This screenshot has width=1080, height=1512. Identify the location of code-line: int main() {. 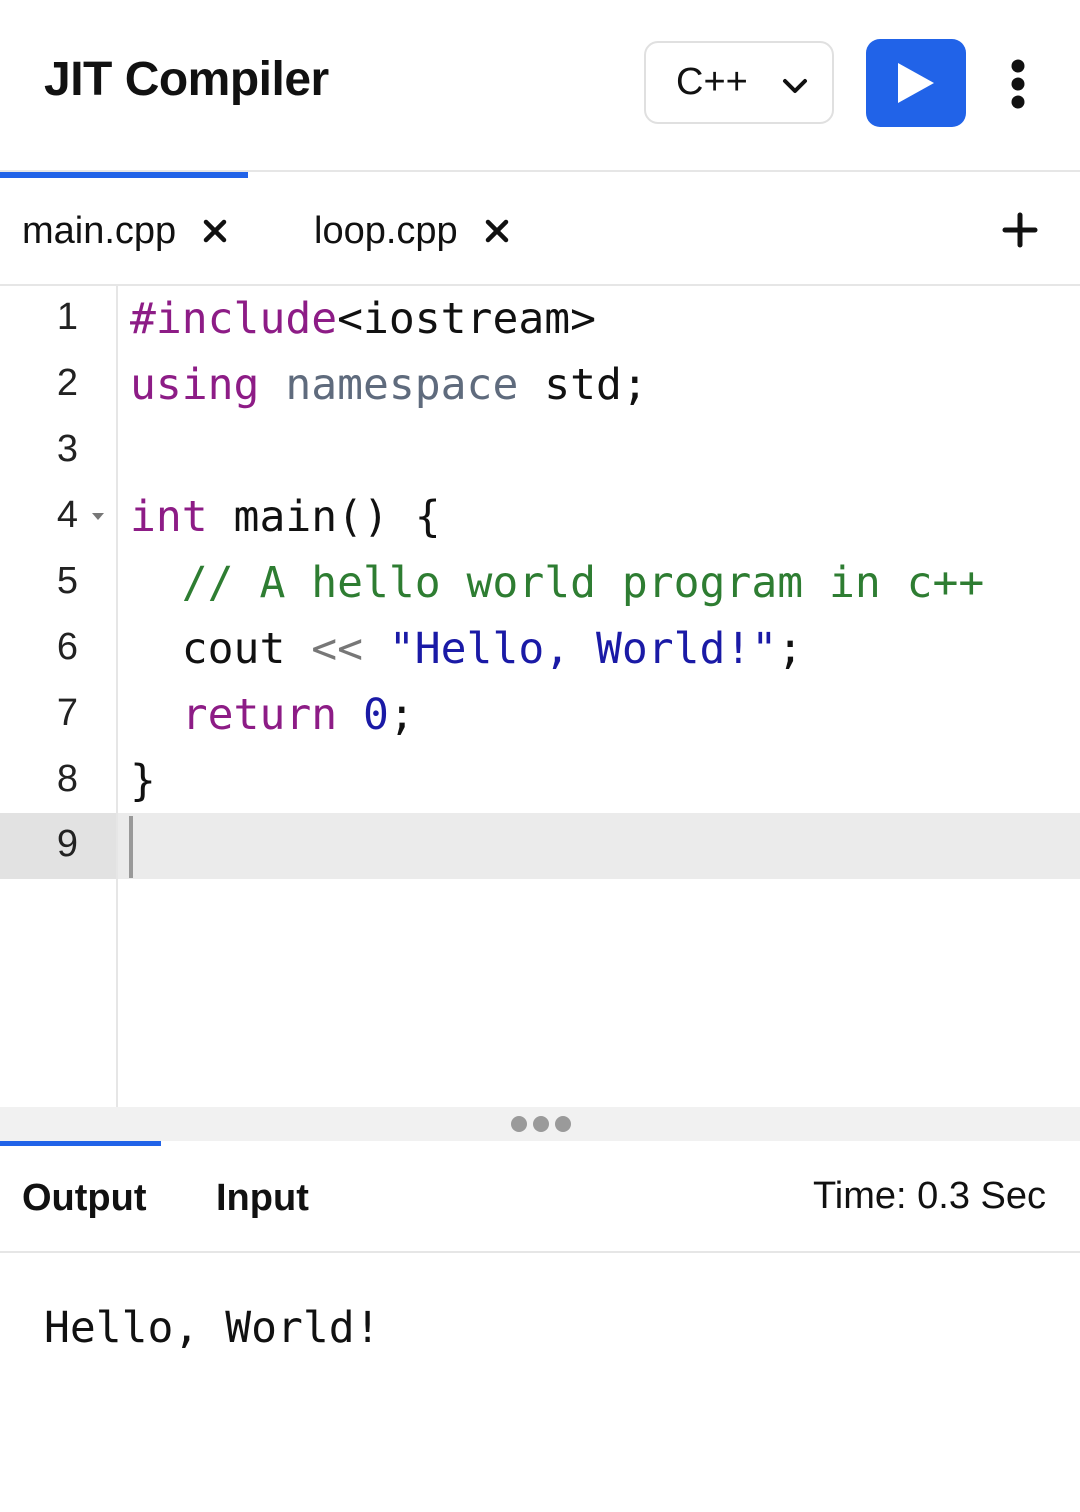
(285, 517).